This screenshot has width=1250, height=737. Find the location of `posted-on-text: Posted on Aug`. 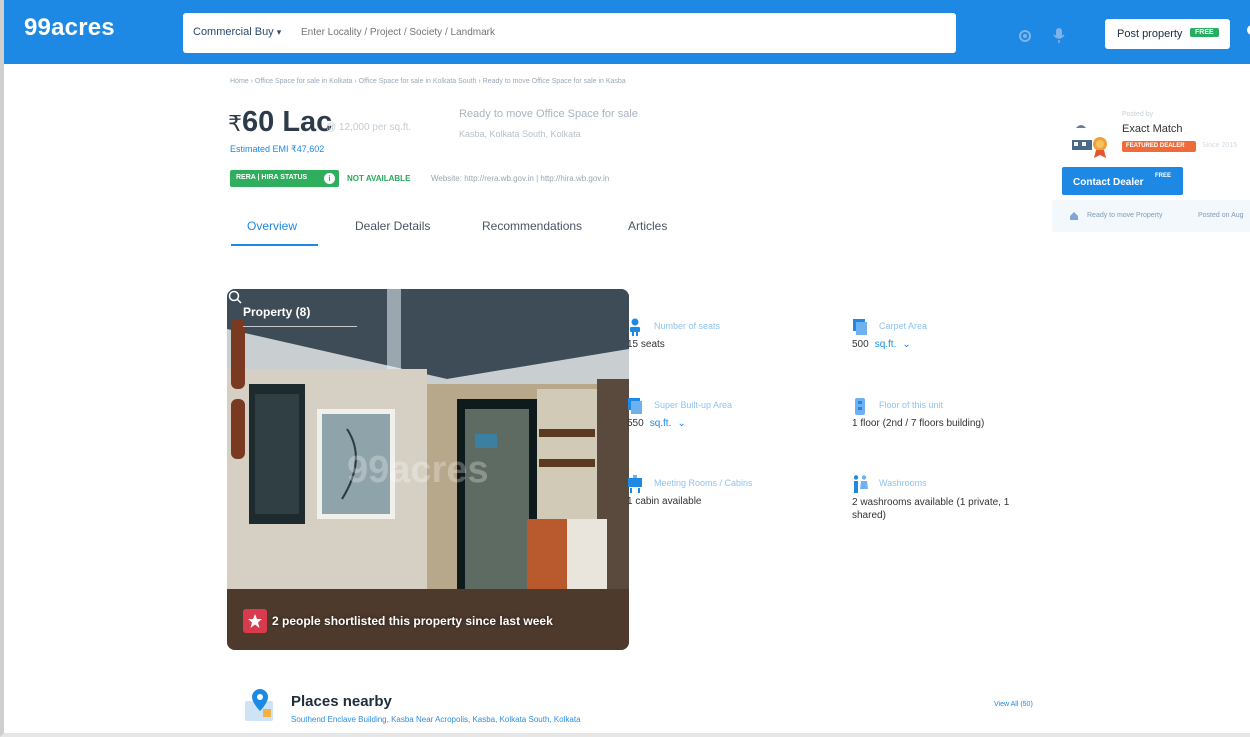

posted-on-text: Posted on Aug is located at coordinates (1221, 215).